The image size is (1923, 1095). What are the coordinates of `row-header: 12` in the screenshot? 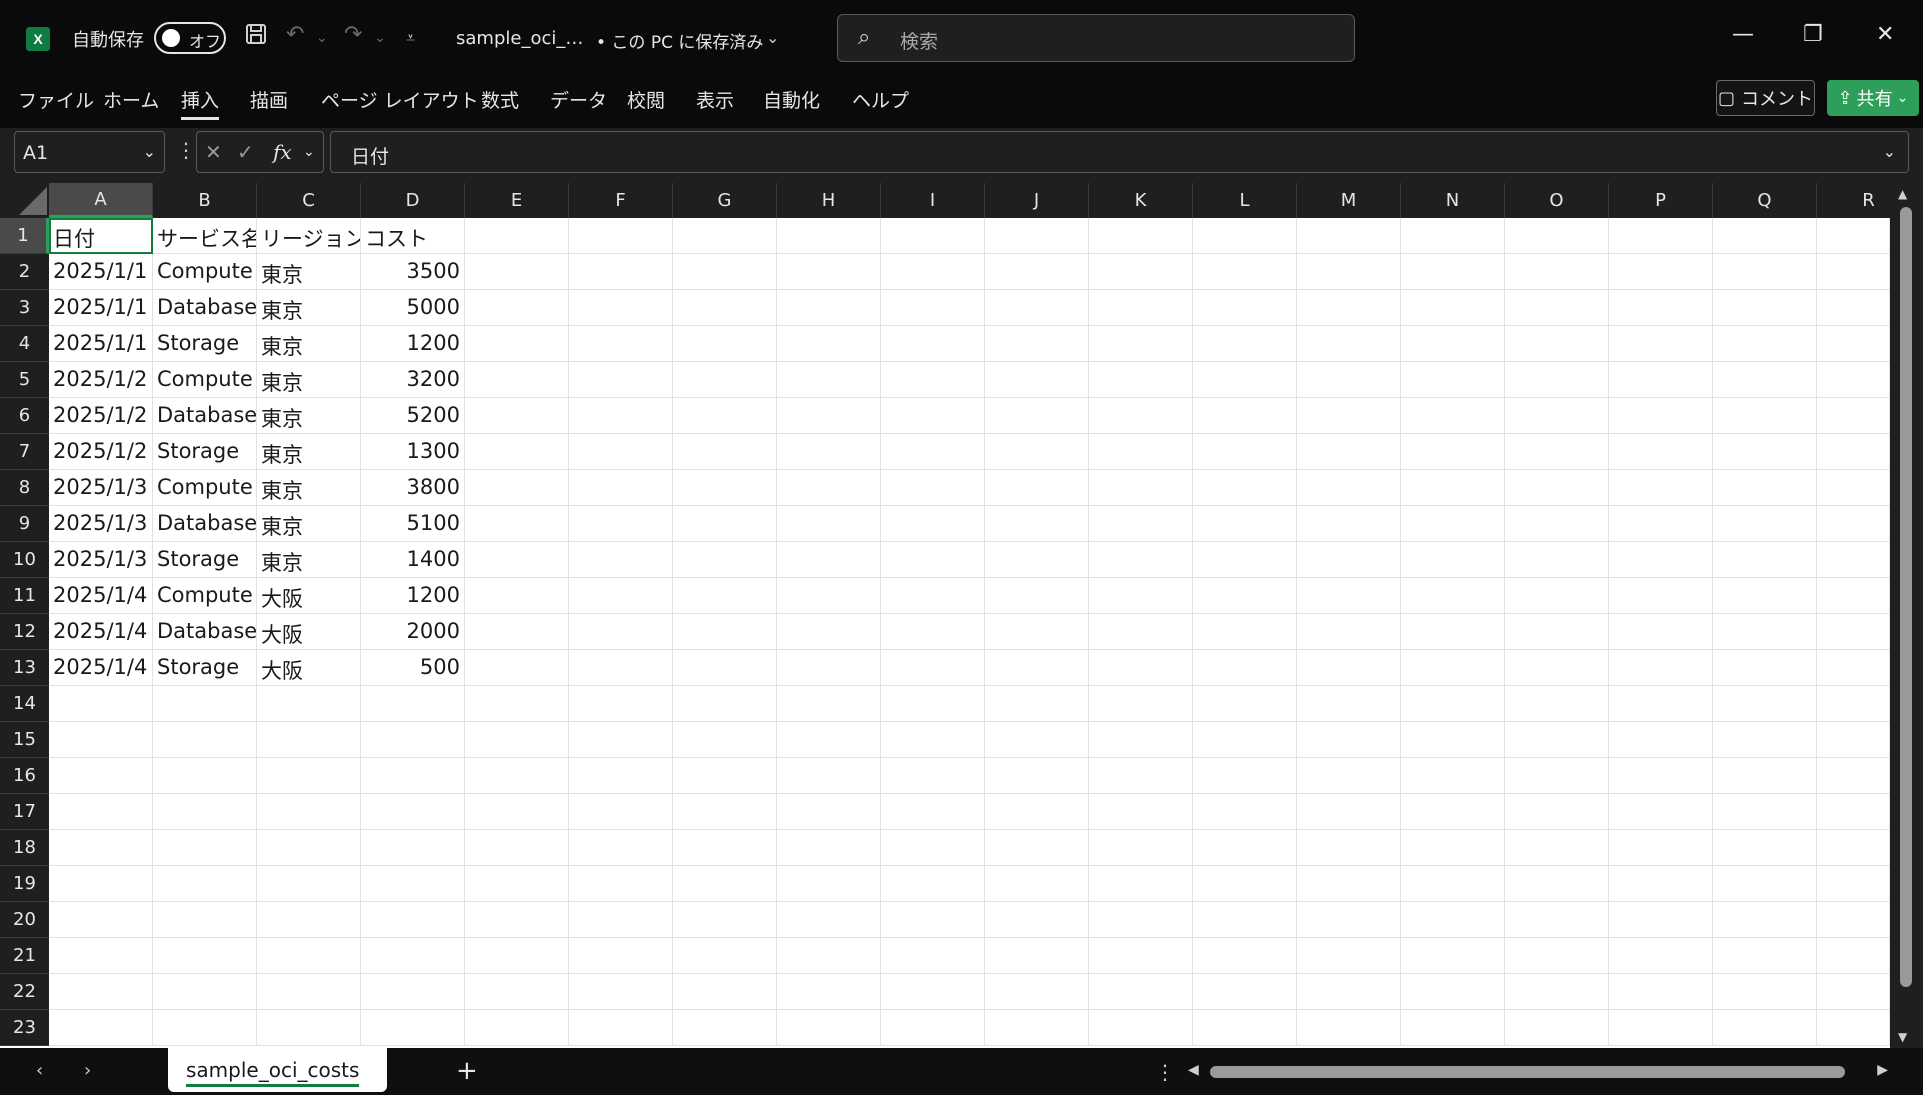 It's located at (24, 632).